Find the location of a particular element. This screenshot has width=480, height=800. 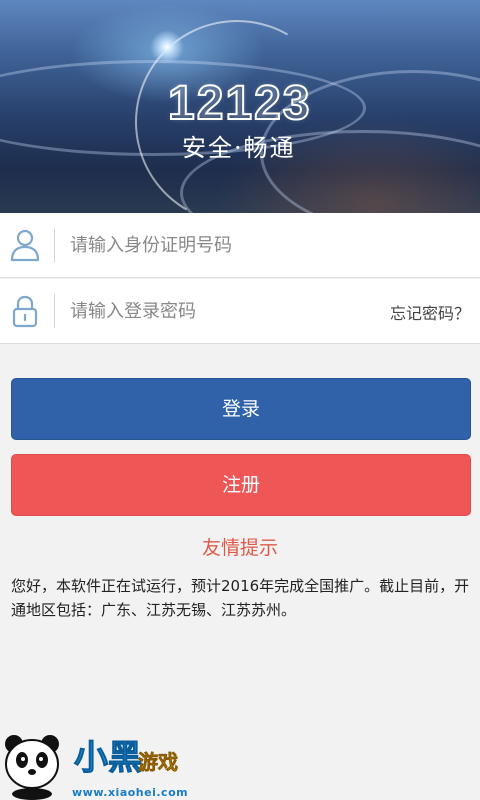

password-input is located at coordinates (220, 311).